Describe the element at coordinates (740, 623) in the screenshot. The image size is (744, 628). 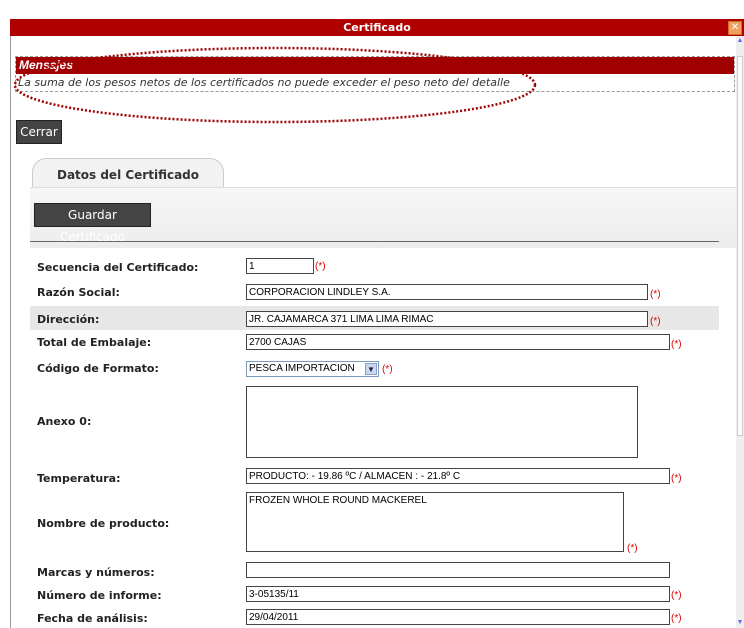
I see `scroll-down-icon: ▼` at that location.